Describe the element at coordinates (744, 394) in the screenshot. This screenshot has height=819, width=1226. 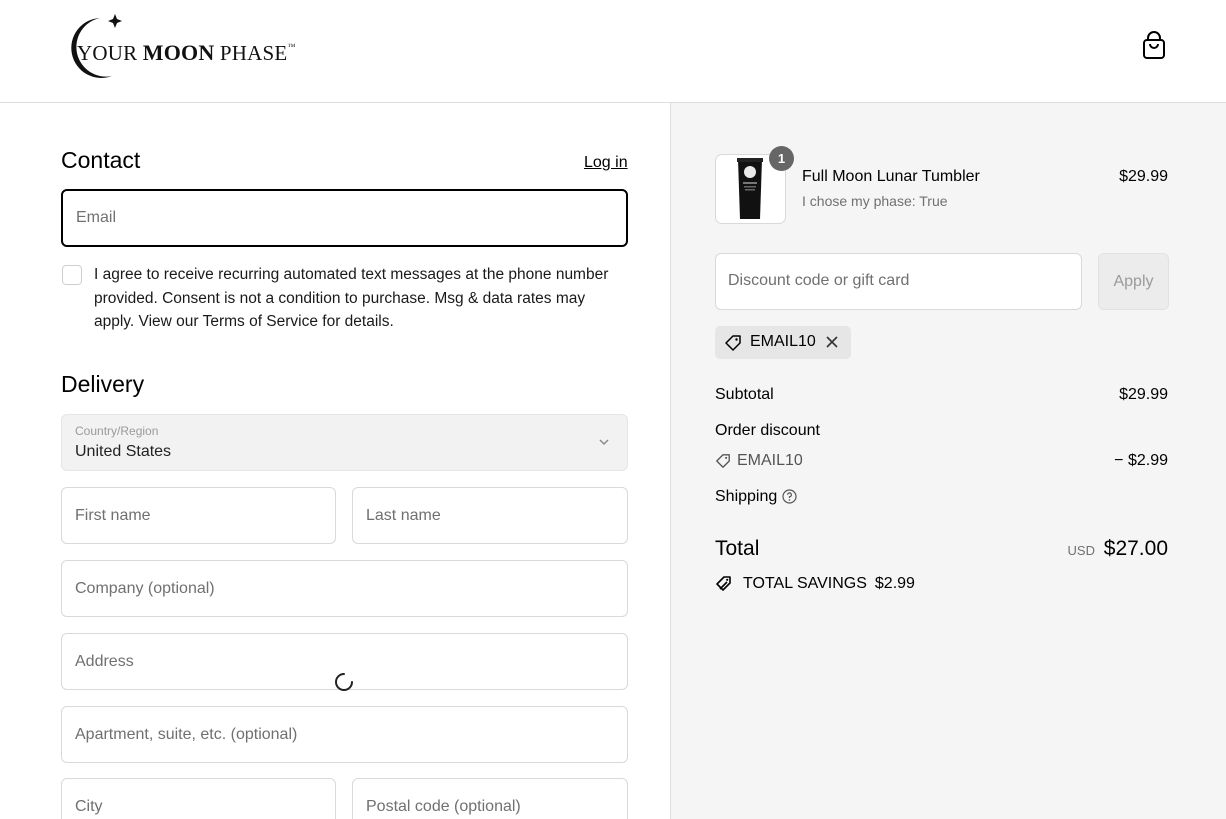
I see `subtotal-label: Subtotal` at that location.